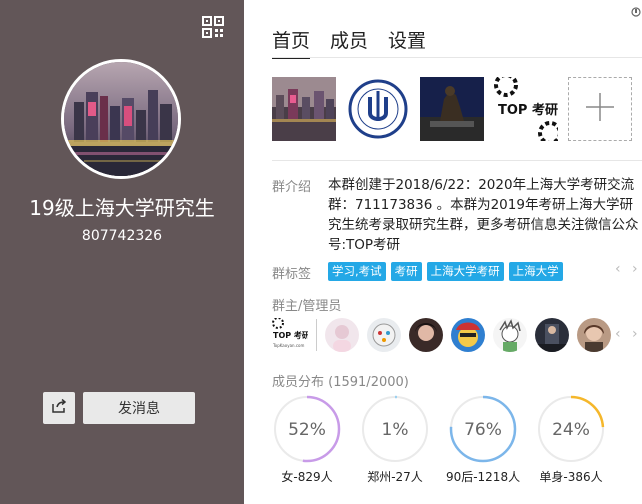  Describe the element at coordinates (121, 119) in the screenshot. I see `group-avatar` at that location.